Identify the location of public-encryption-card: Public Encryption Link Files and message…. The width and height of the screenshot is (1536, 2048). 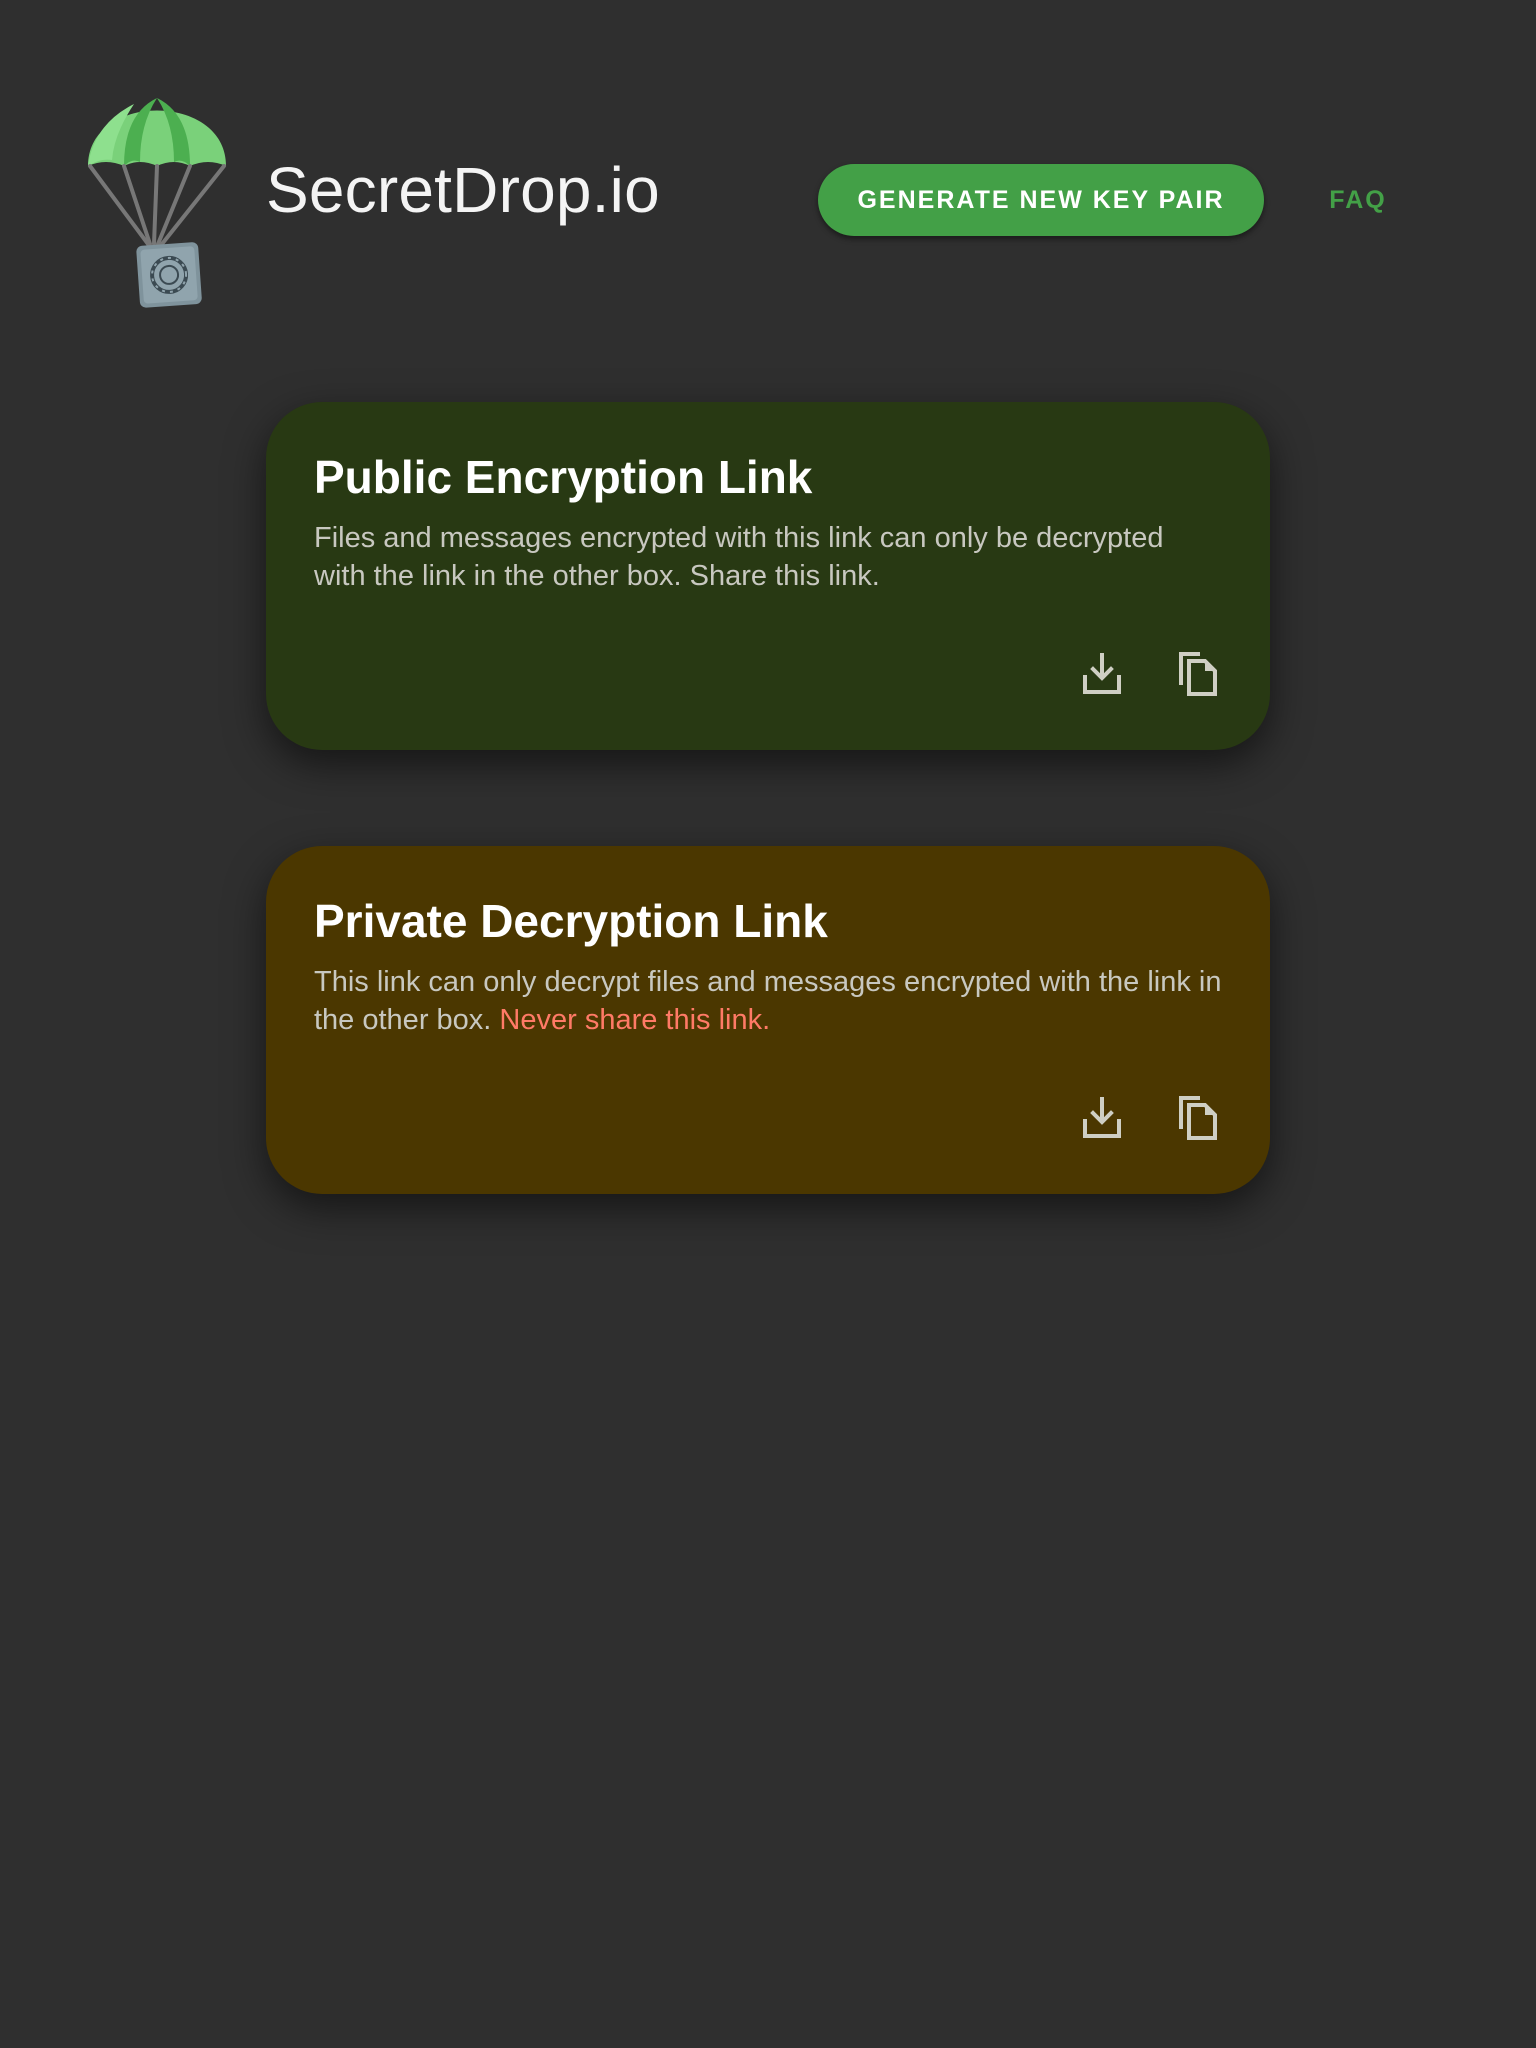
(768, 576).